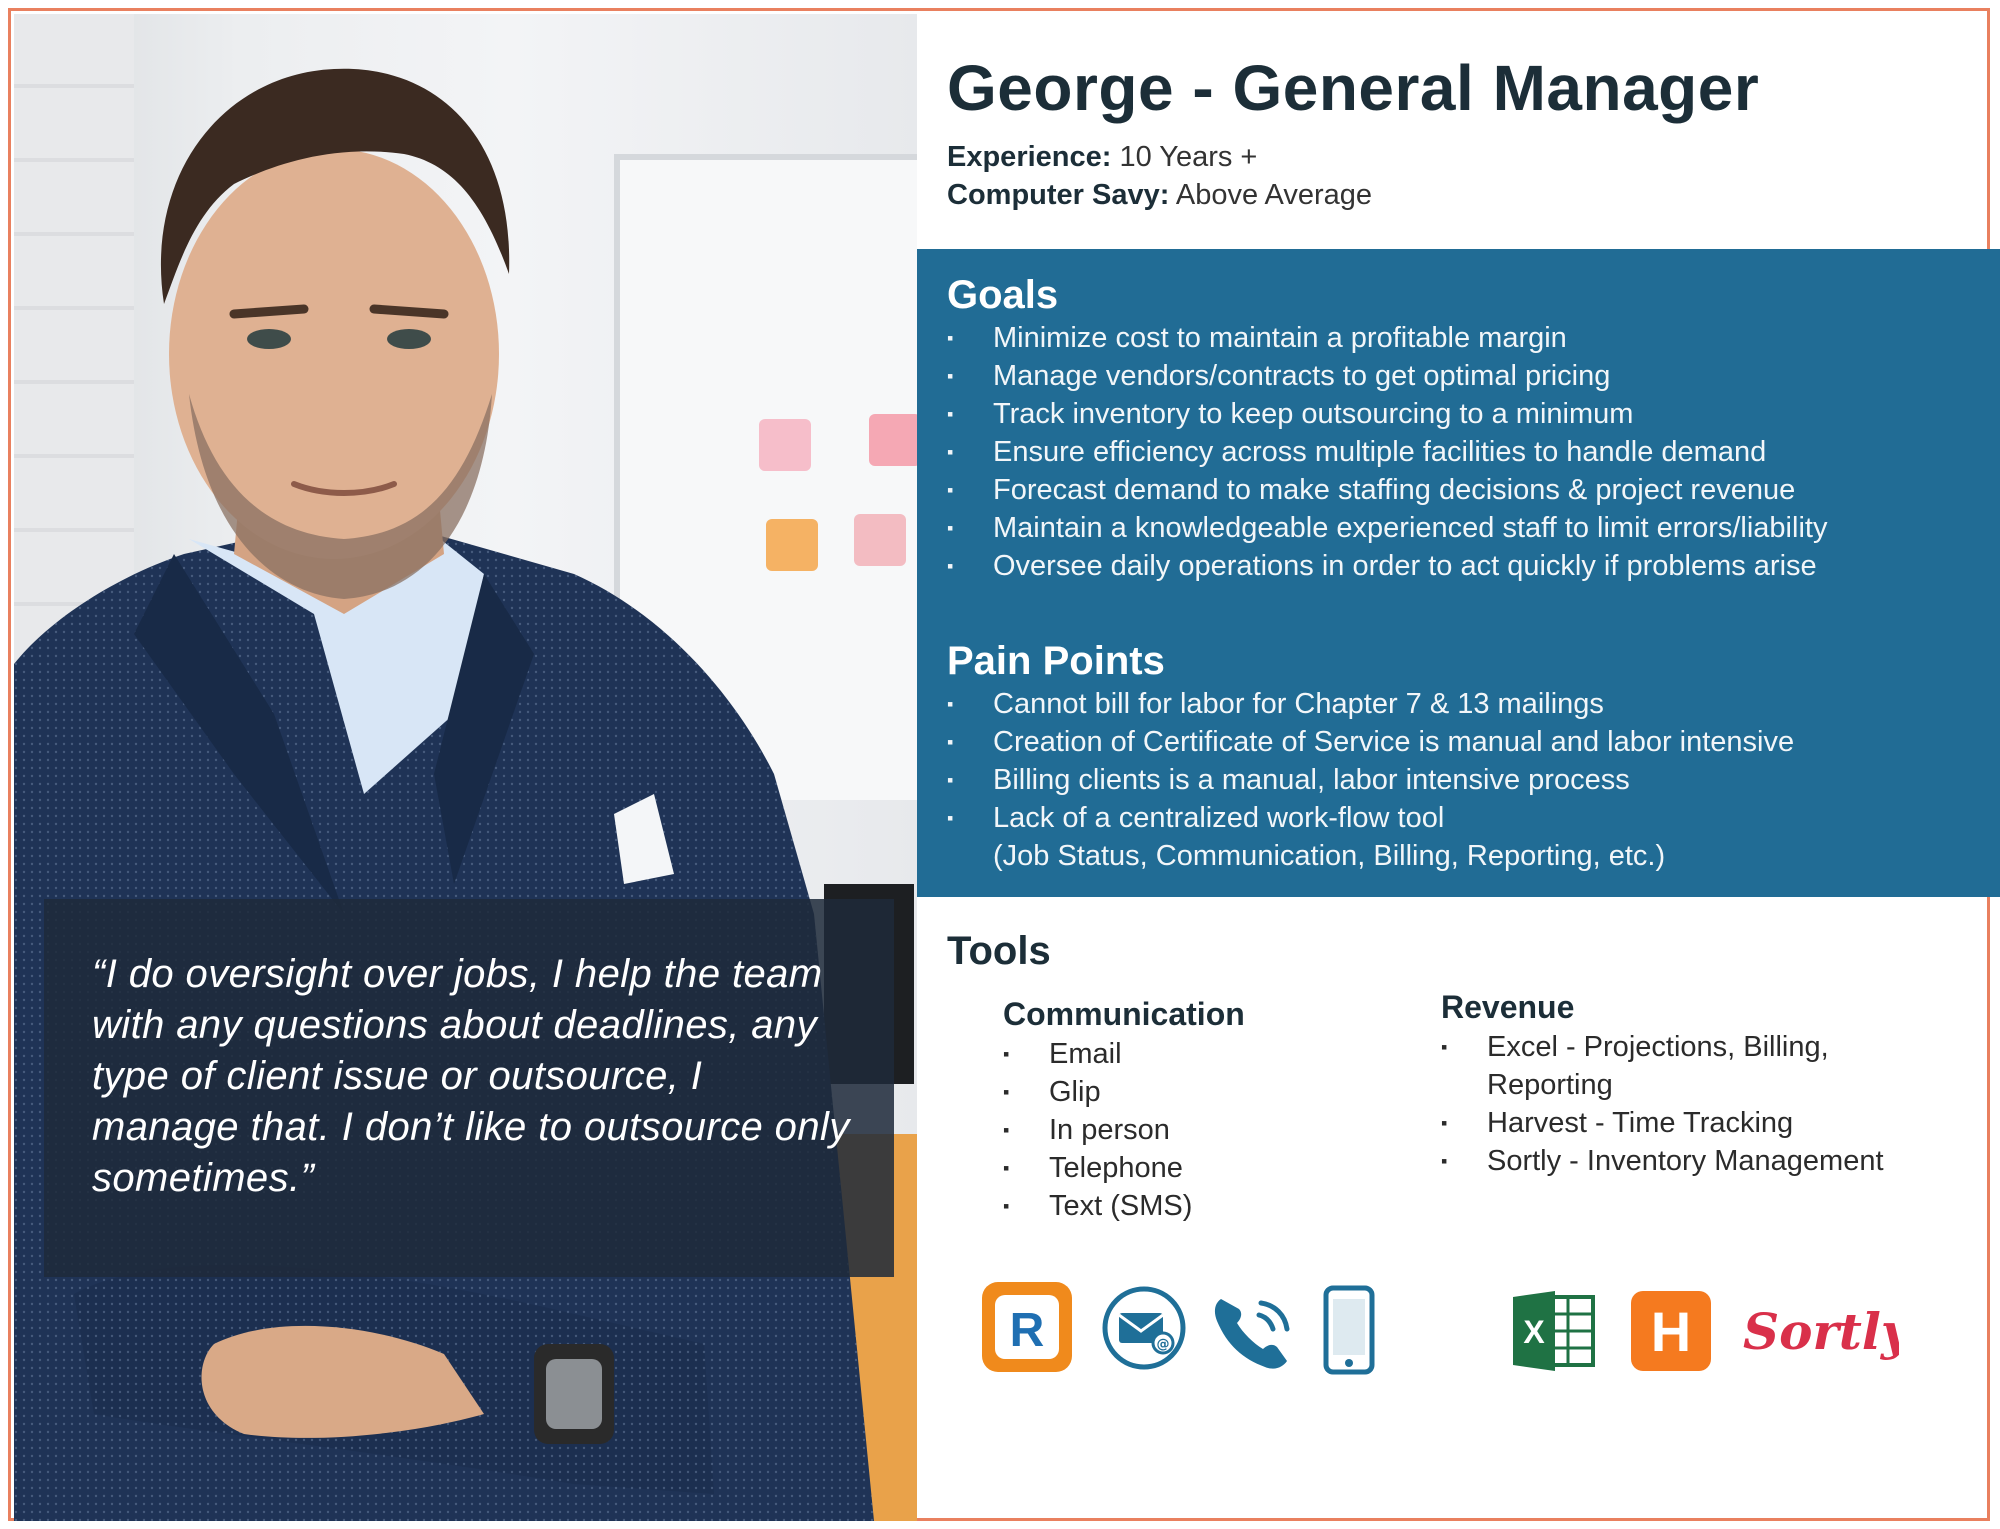  Describe the element at coordinates (1252, 1334) in the screenshot. I see `telephone-icon` at that location.